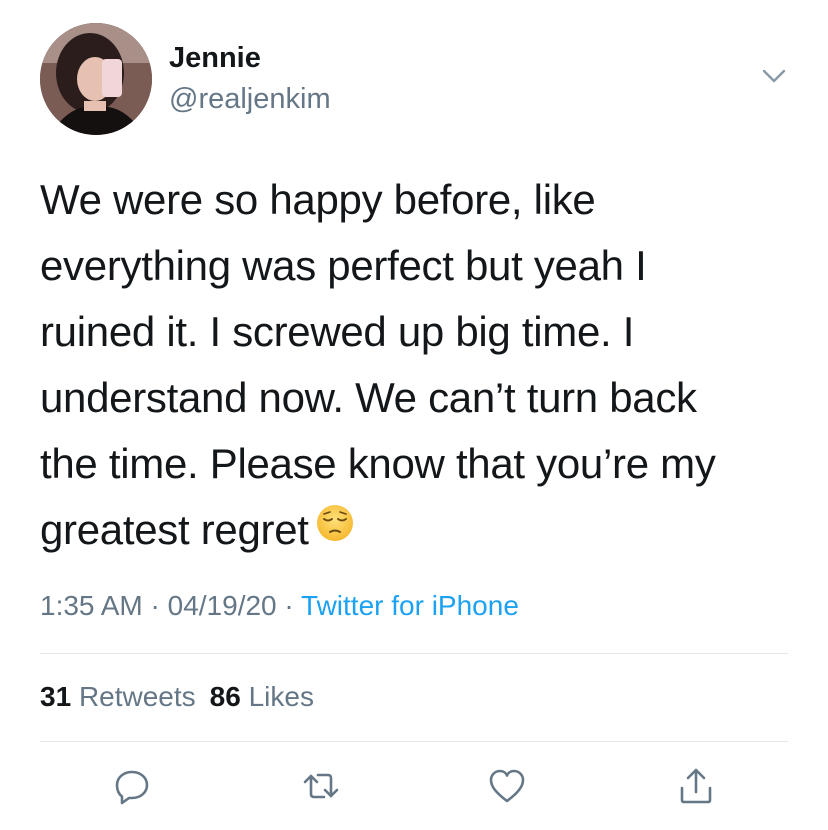  I want to click on tweet-source-link: Twitter for iPhone, so click(410, 605).